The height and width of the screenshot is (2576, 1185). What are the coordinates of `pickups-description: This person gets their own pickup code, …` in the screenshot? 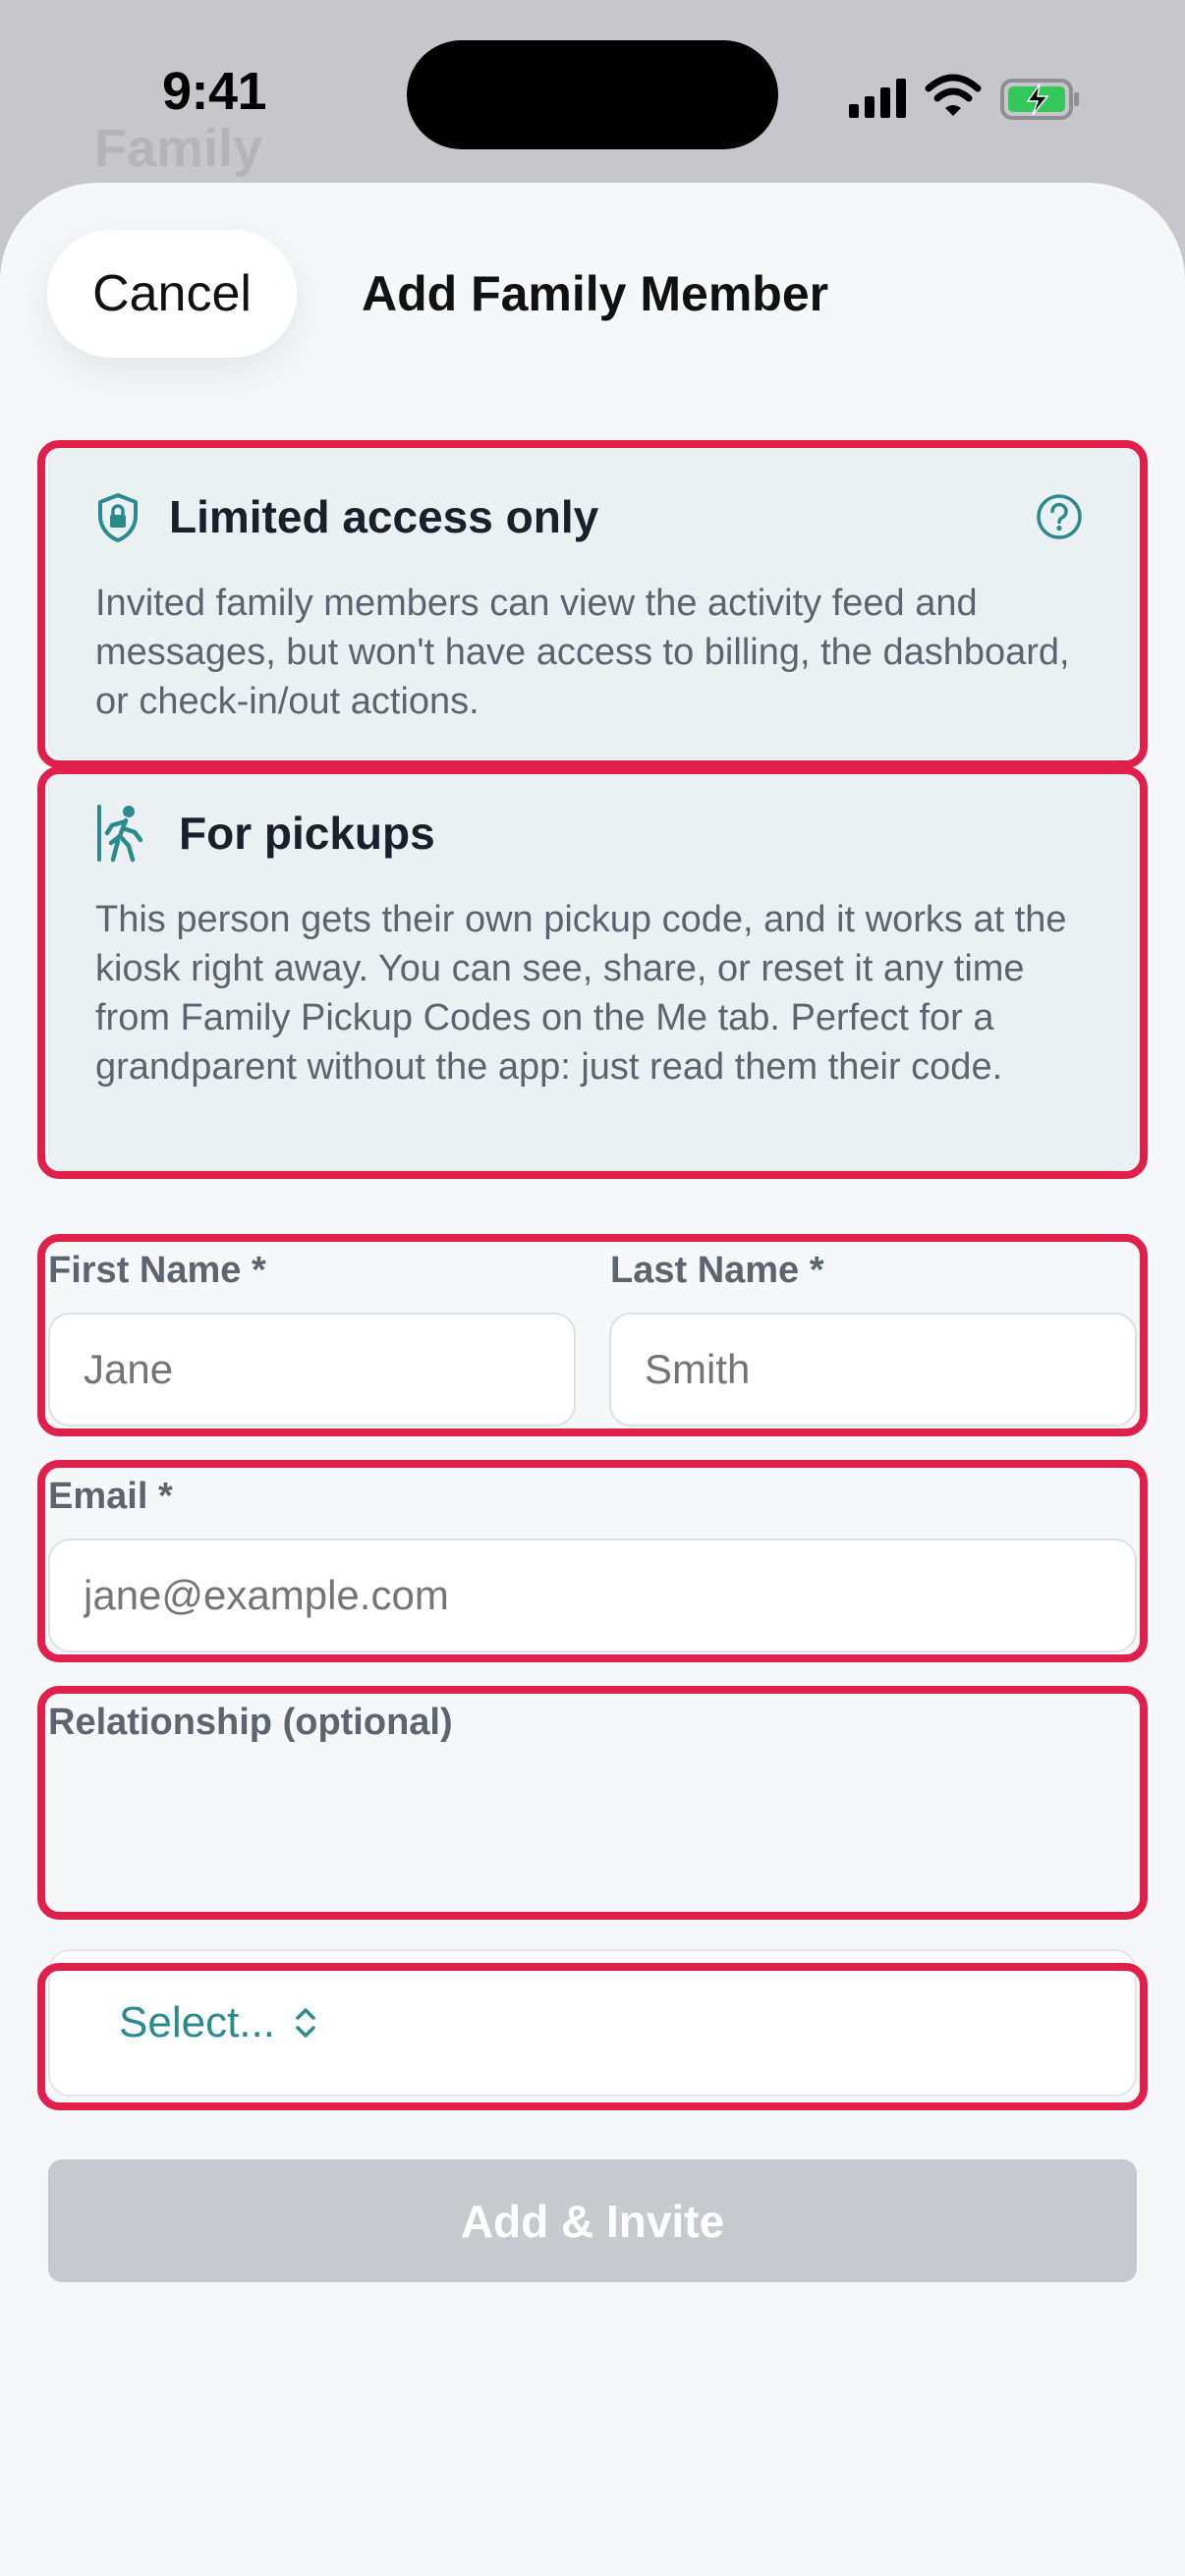 It's located at (581, 993).